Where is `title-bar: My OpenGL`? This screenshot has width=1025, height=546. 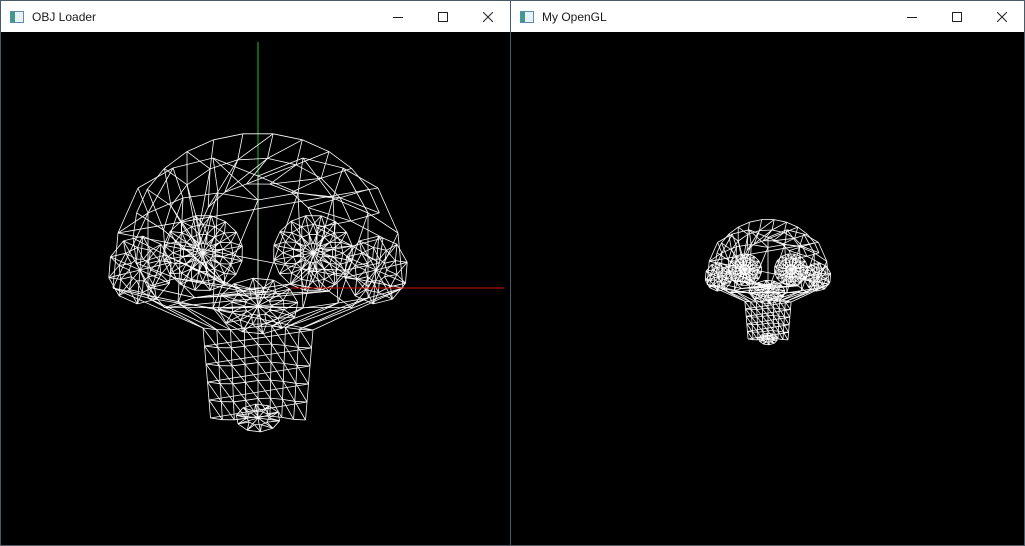
title-bar: My OpenGL is located at coordinates (767, 16).